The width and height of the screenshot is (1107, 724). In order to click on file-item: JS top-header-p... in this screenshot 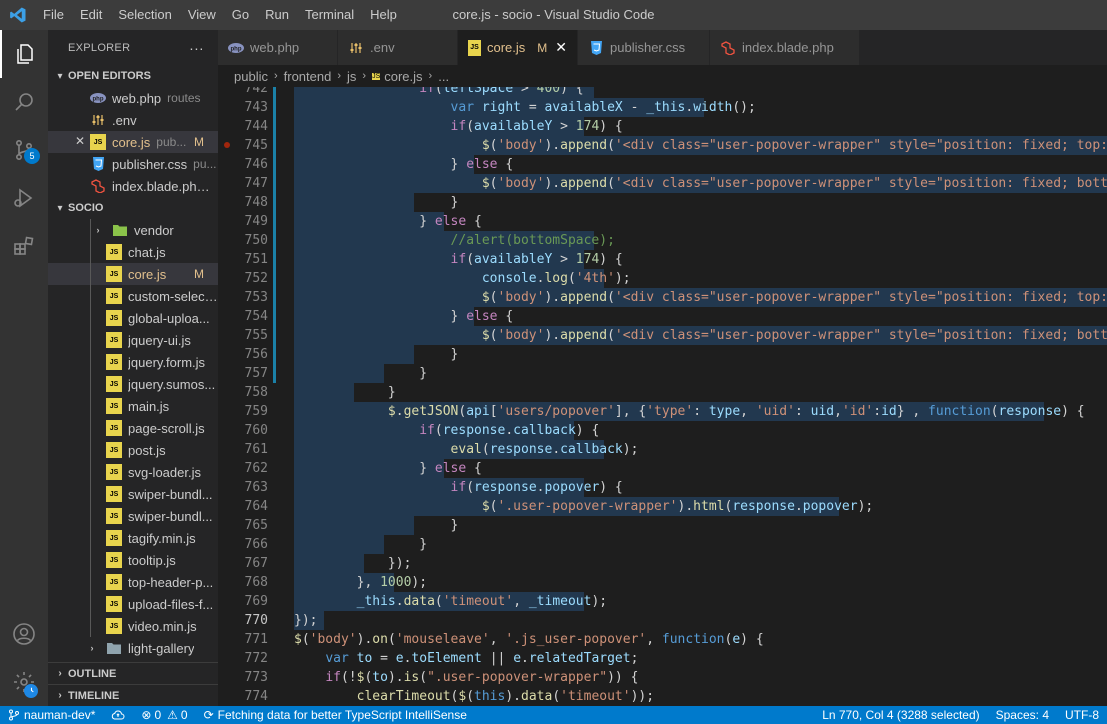, I will do `click(133, 582)`.